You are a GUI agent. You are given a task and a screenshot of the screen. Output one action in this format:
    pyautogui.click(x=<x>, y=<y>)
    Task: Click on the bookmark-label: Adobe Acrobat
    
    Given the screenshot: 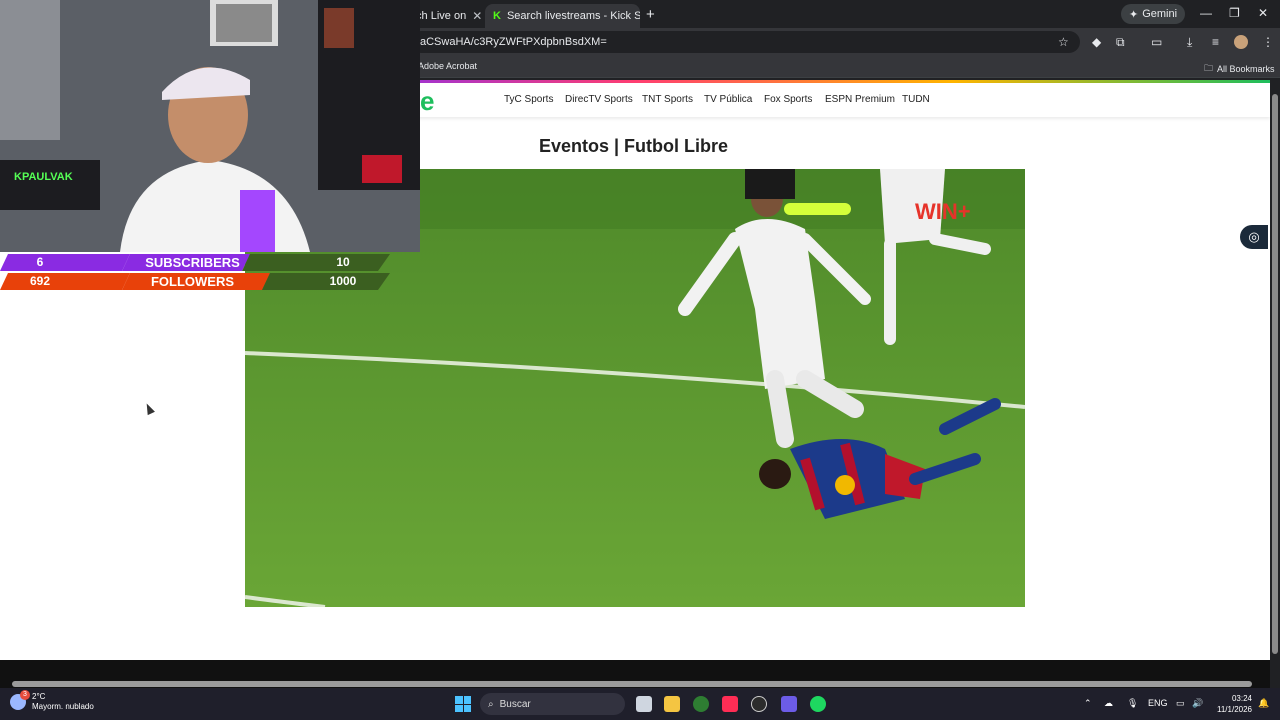 What is the action you would take?
    pyautogui.click(x=448, y=66)
    